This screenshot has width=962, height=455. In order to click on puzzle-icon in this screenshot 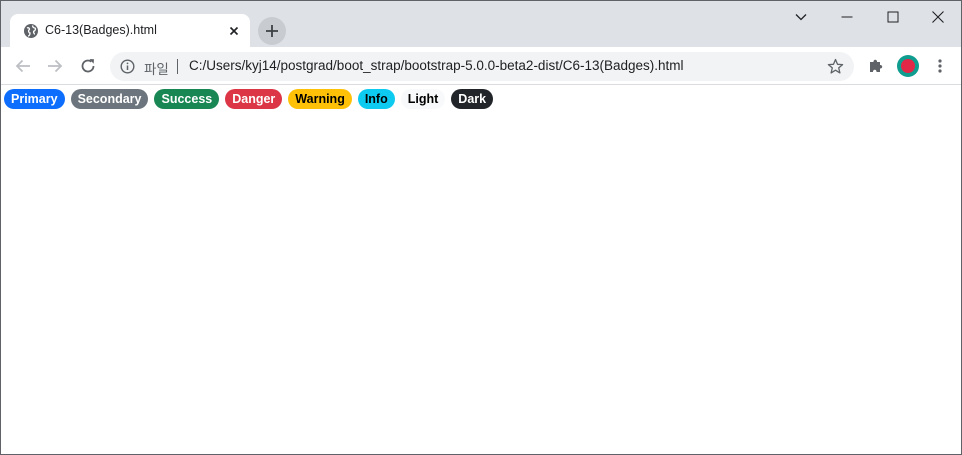, I will do `click(876, 66)`.